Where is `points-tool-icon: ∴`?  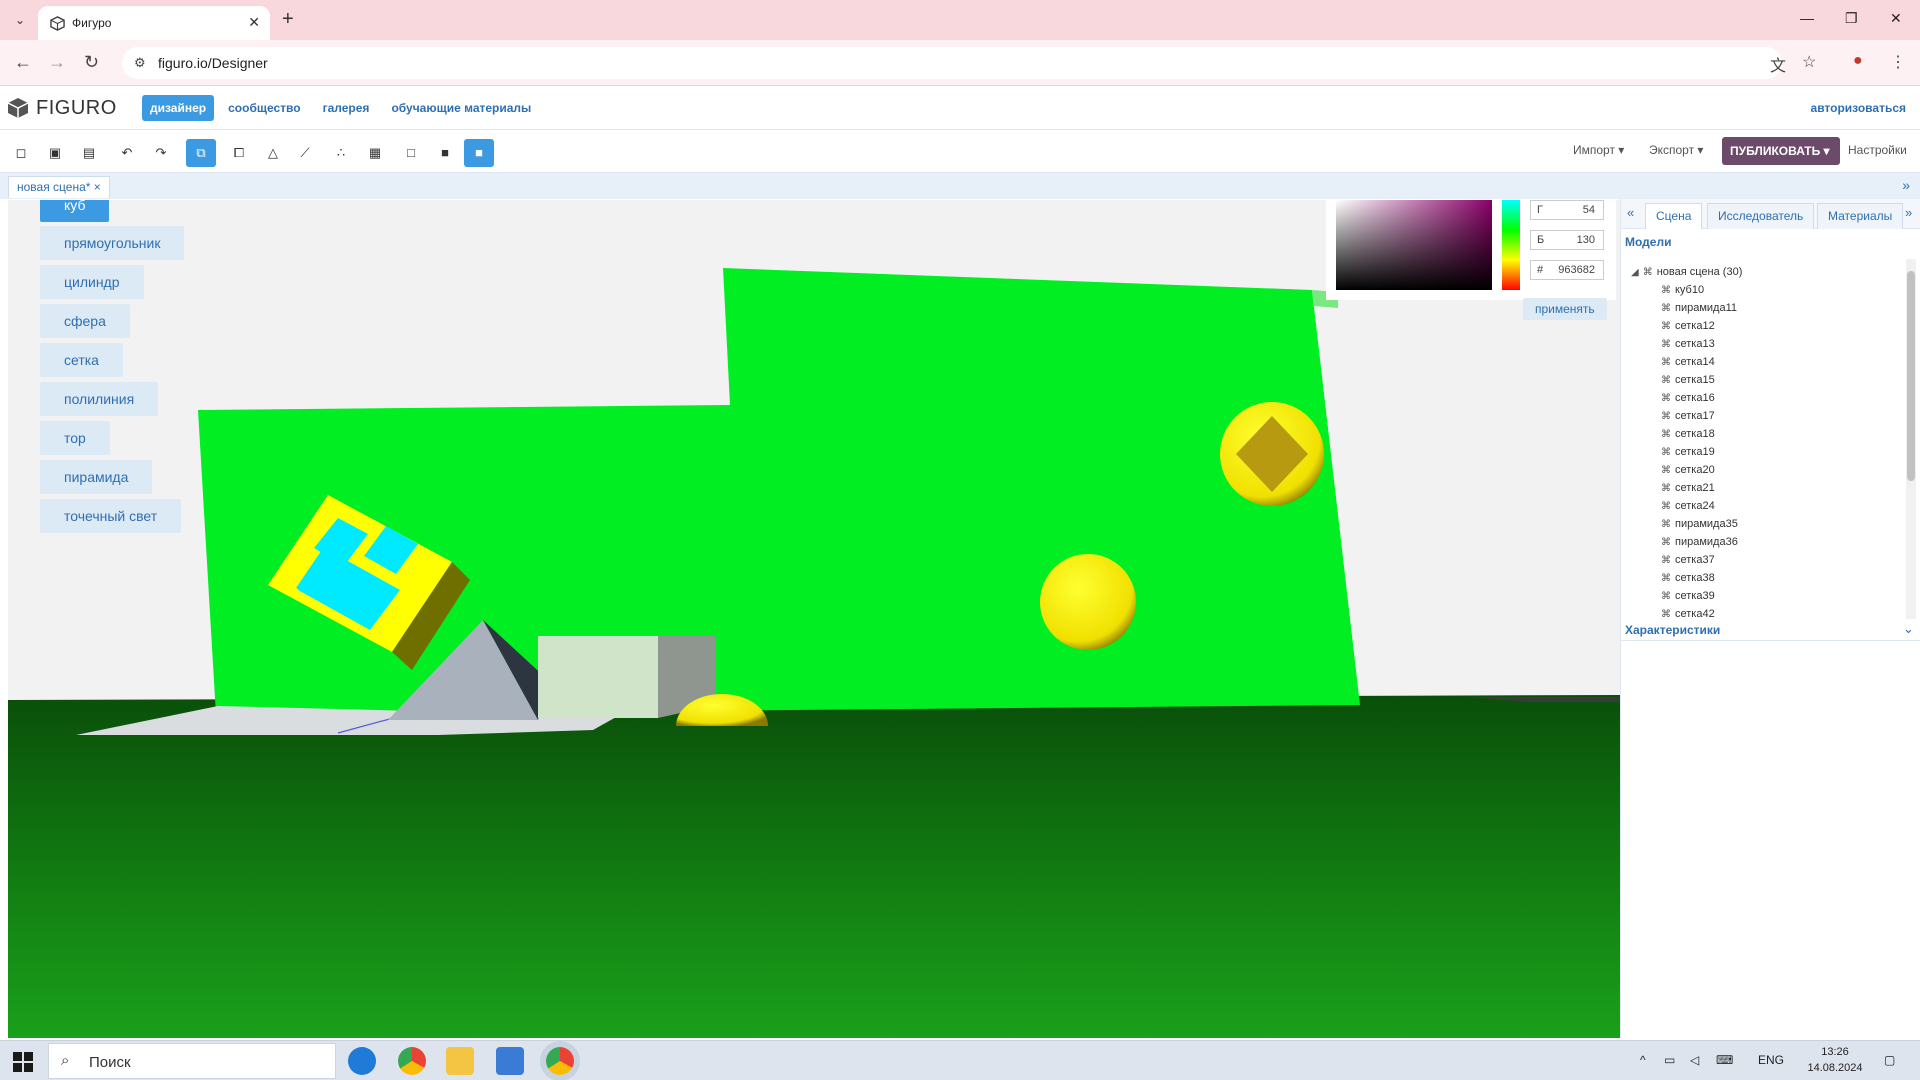 points-tool-icon: ∴ is located at coordinates (341, 153).